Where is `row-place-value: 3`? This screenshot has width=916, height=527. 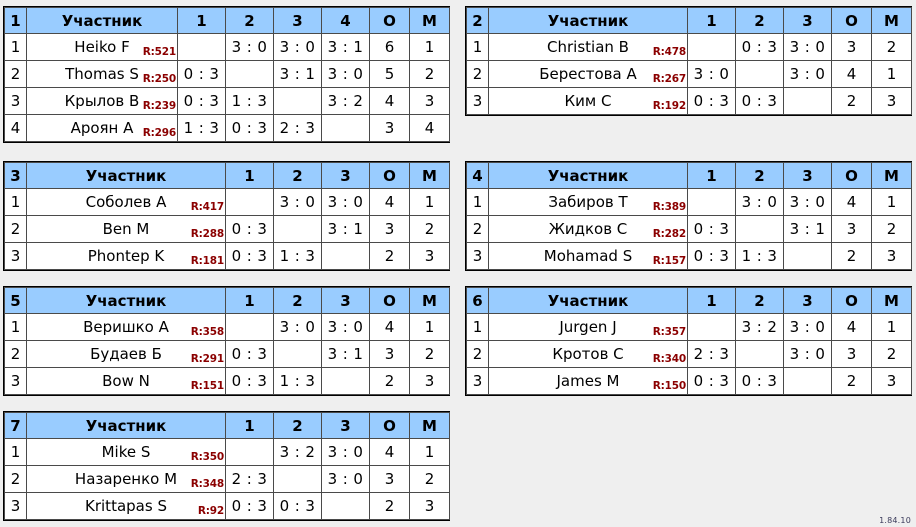
row-place-value: 3 is located at coordinates (891, 381).